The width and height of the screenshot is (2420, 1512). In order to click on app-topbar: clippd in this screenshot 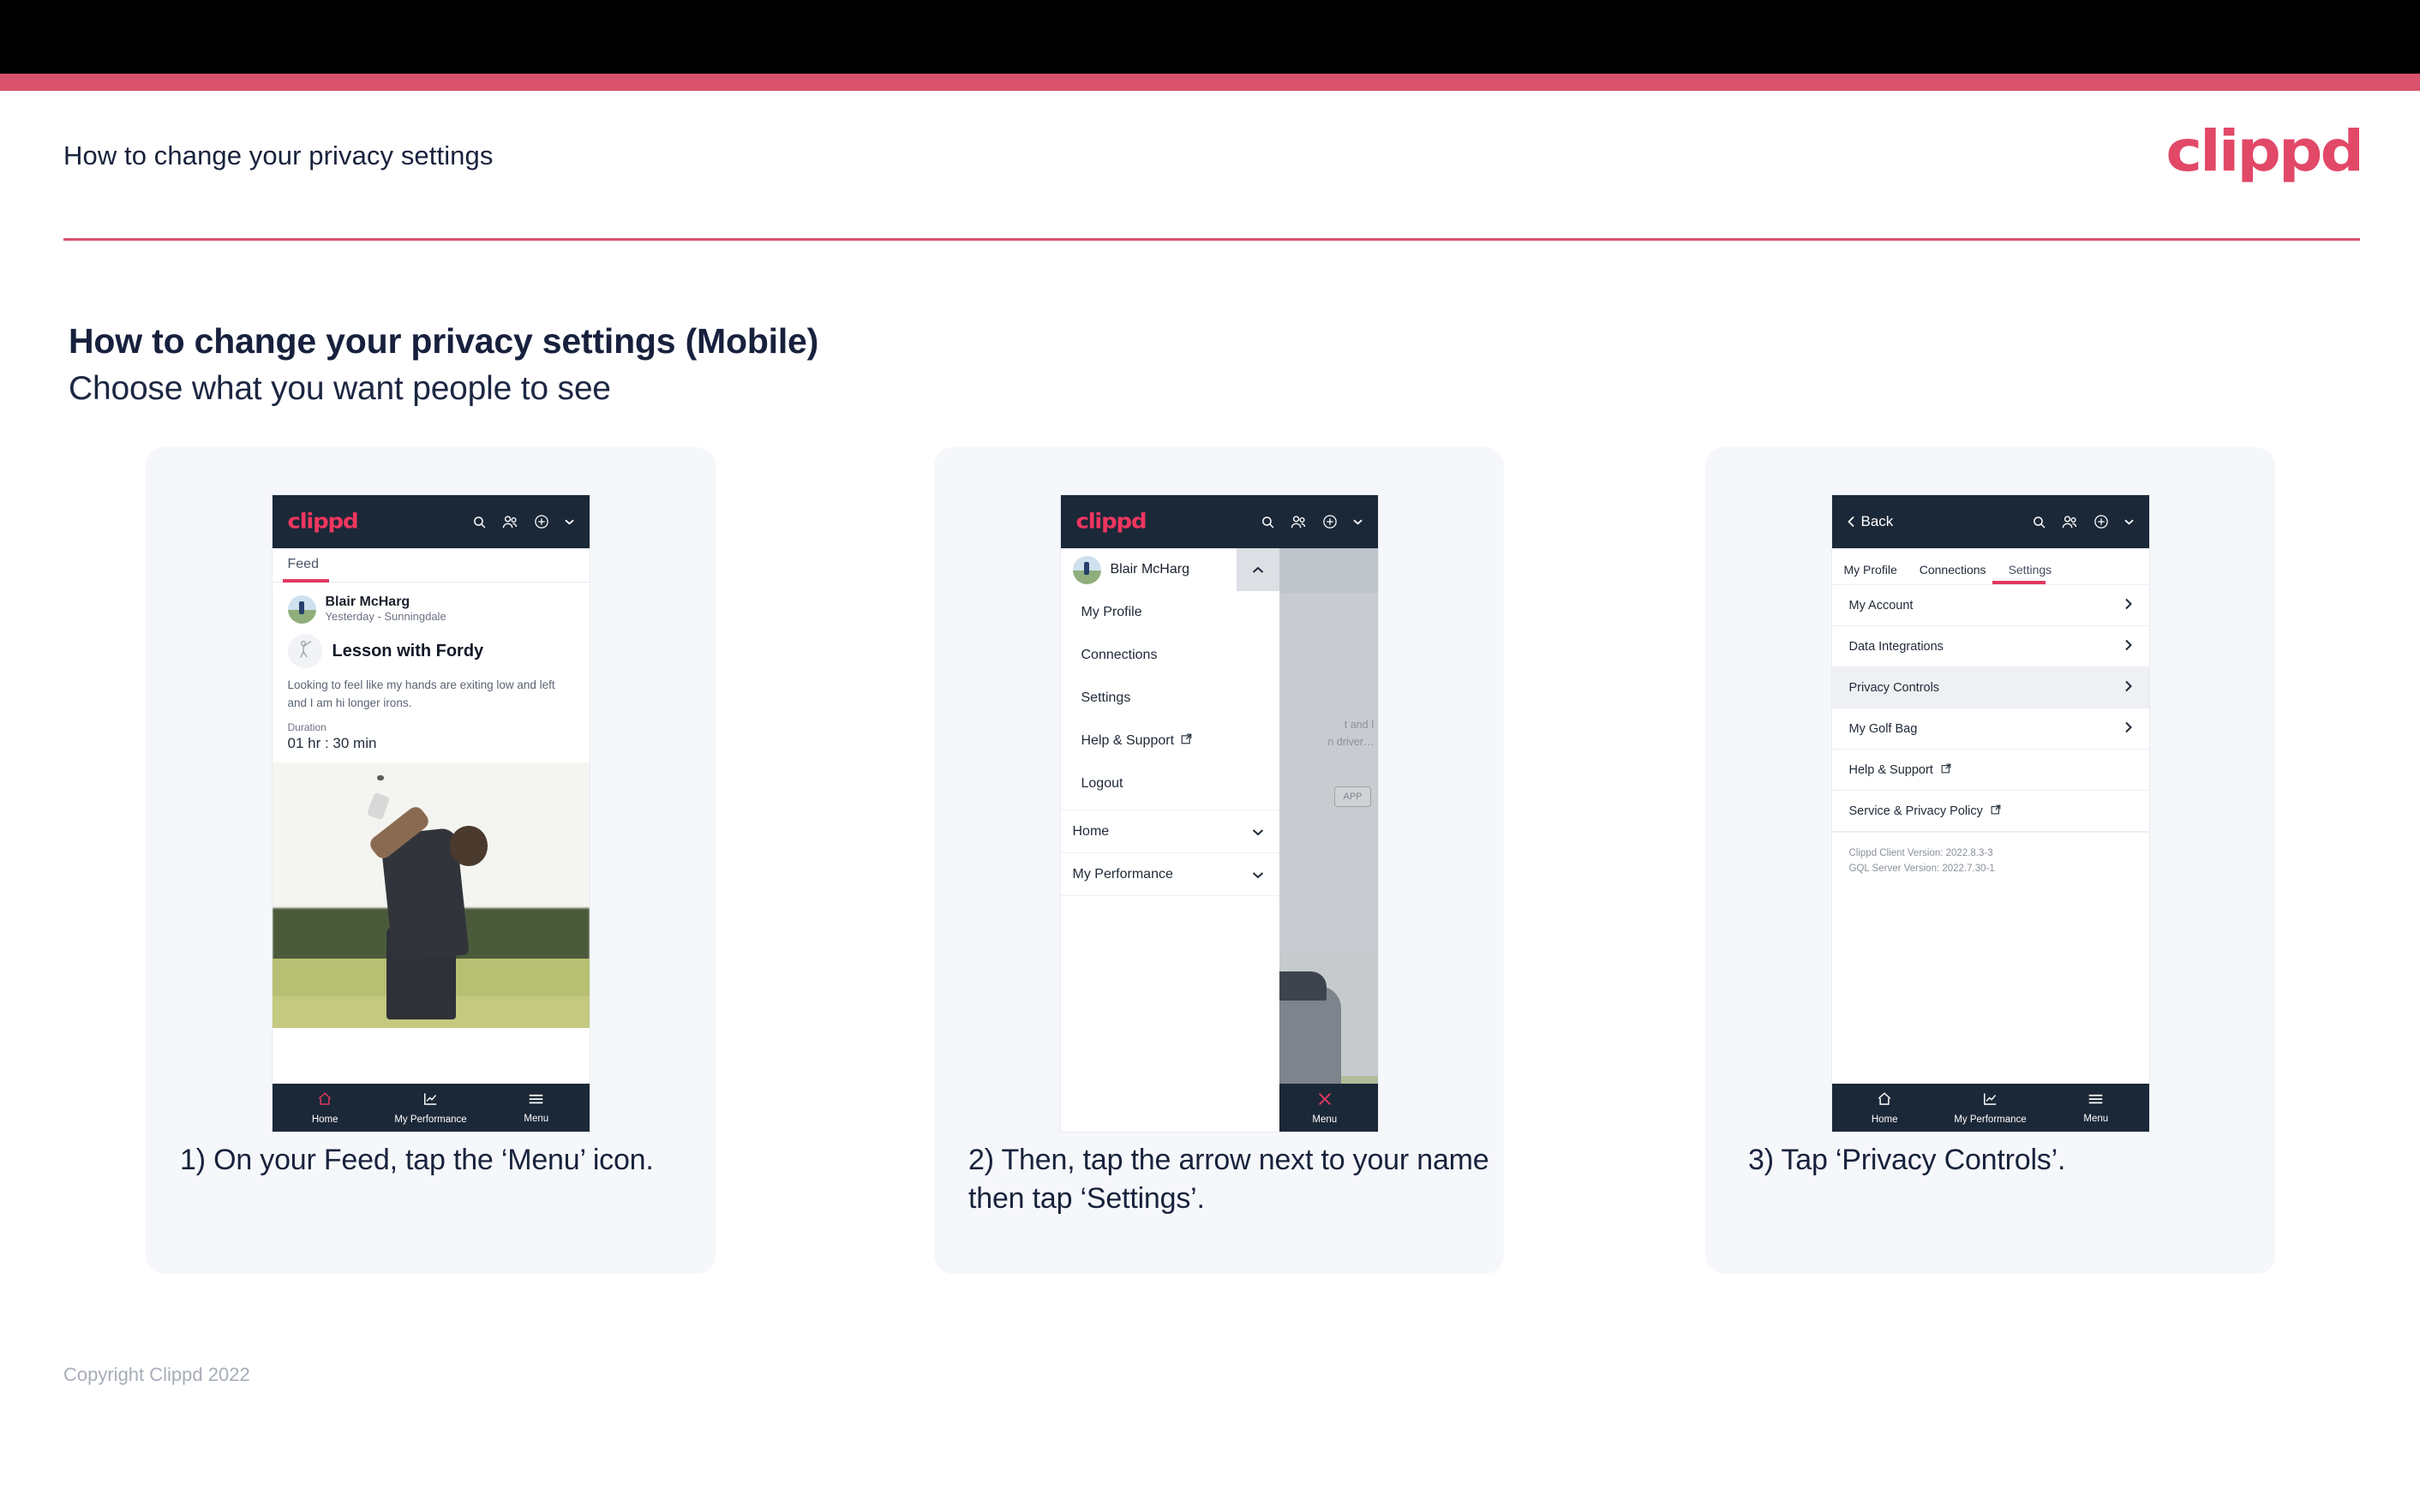, I will do `click(1219, 521)`.